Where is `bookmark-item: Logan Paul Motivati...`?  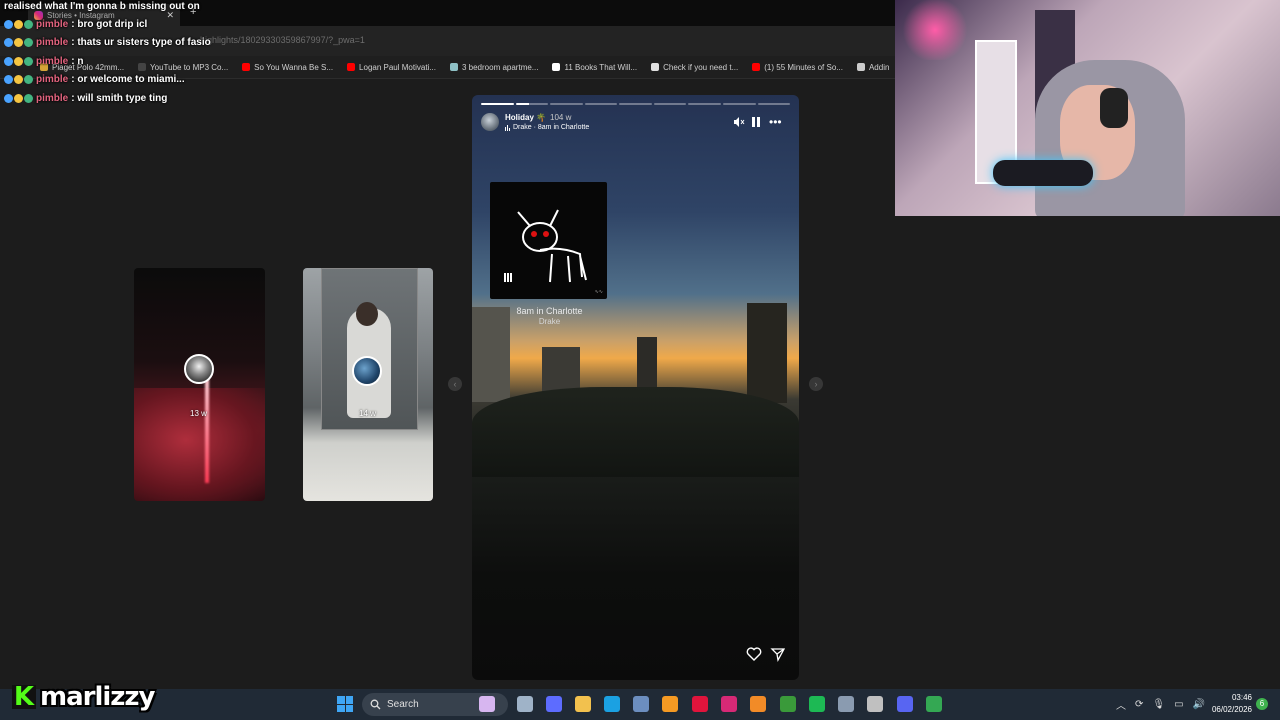
bookmark-item: Logan Paul Motivati... is located at coordinates (391, 67).